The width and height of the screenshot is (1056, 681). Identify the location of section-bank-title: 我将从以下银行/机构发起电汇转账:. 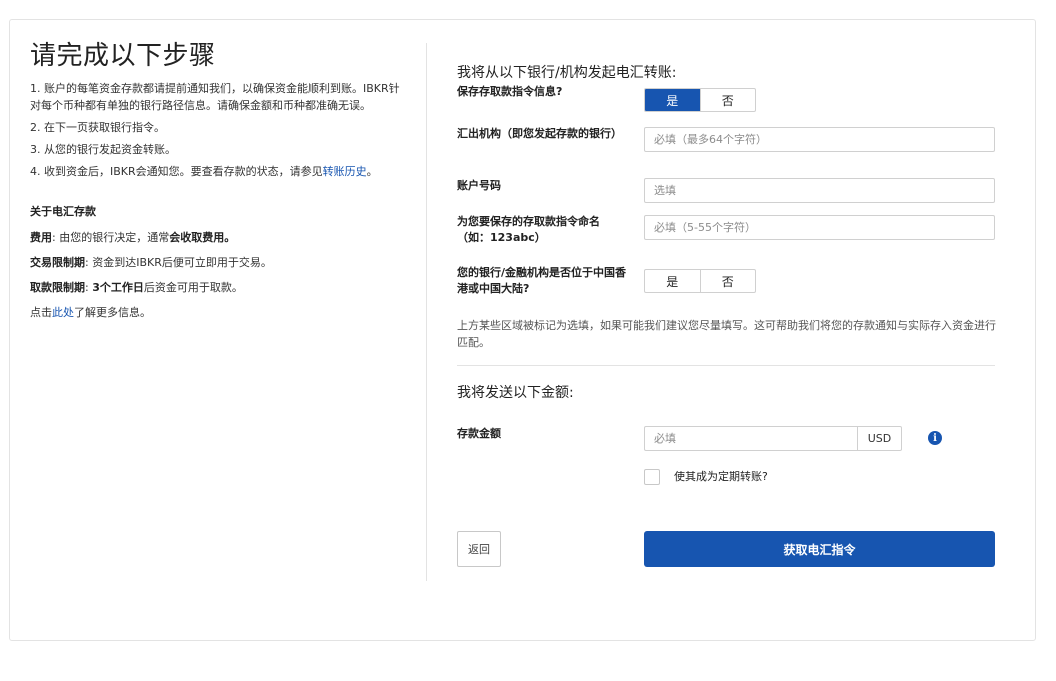
(567, 73).